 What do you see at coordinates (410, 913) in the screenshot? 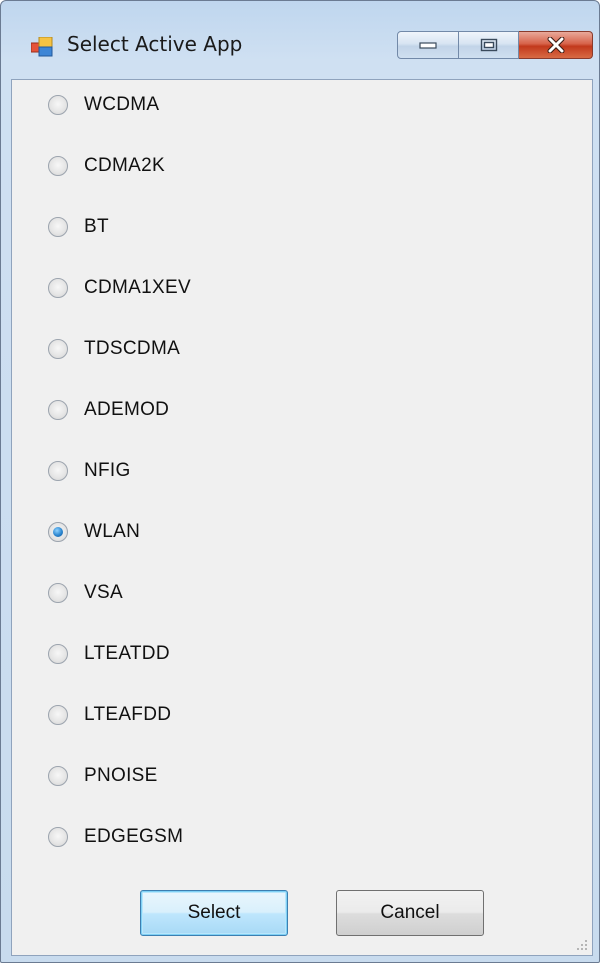
I see `cancel-button: Cancel` at bounding box center [410, 913].